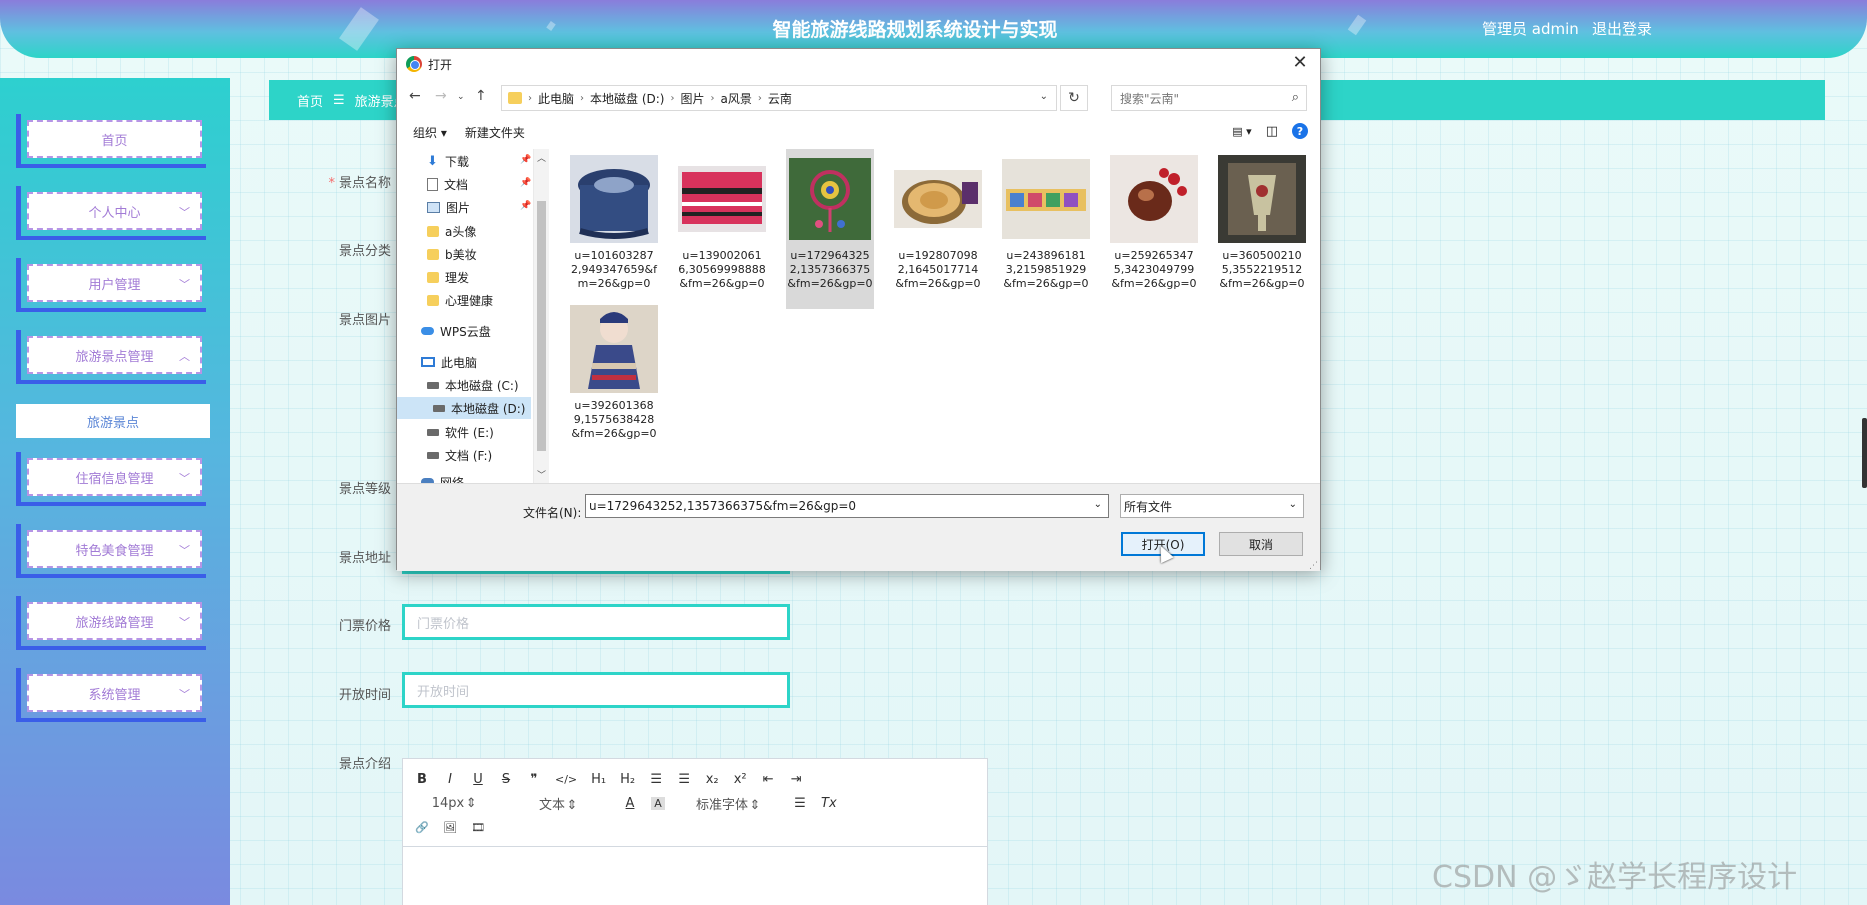 This screenshot has height=905, width=1867. What do you see at coordinates (495, 132) in the screenshot?
I see `new-folder-button: 新建文件夹` at bounding box center [495, 132].